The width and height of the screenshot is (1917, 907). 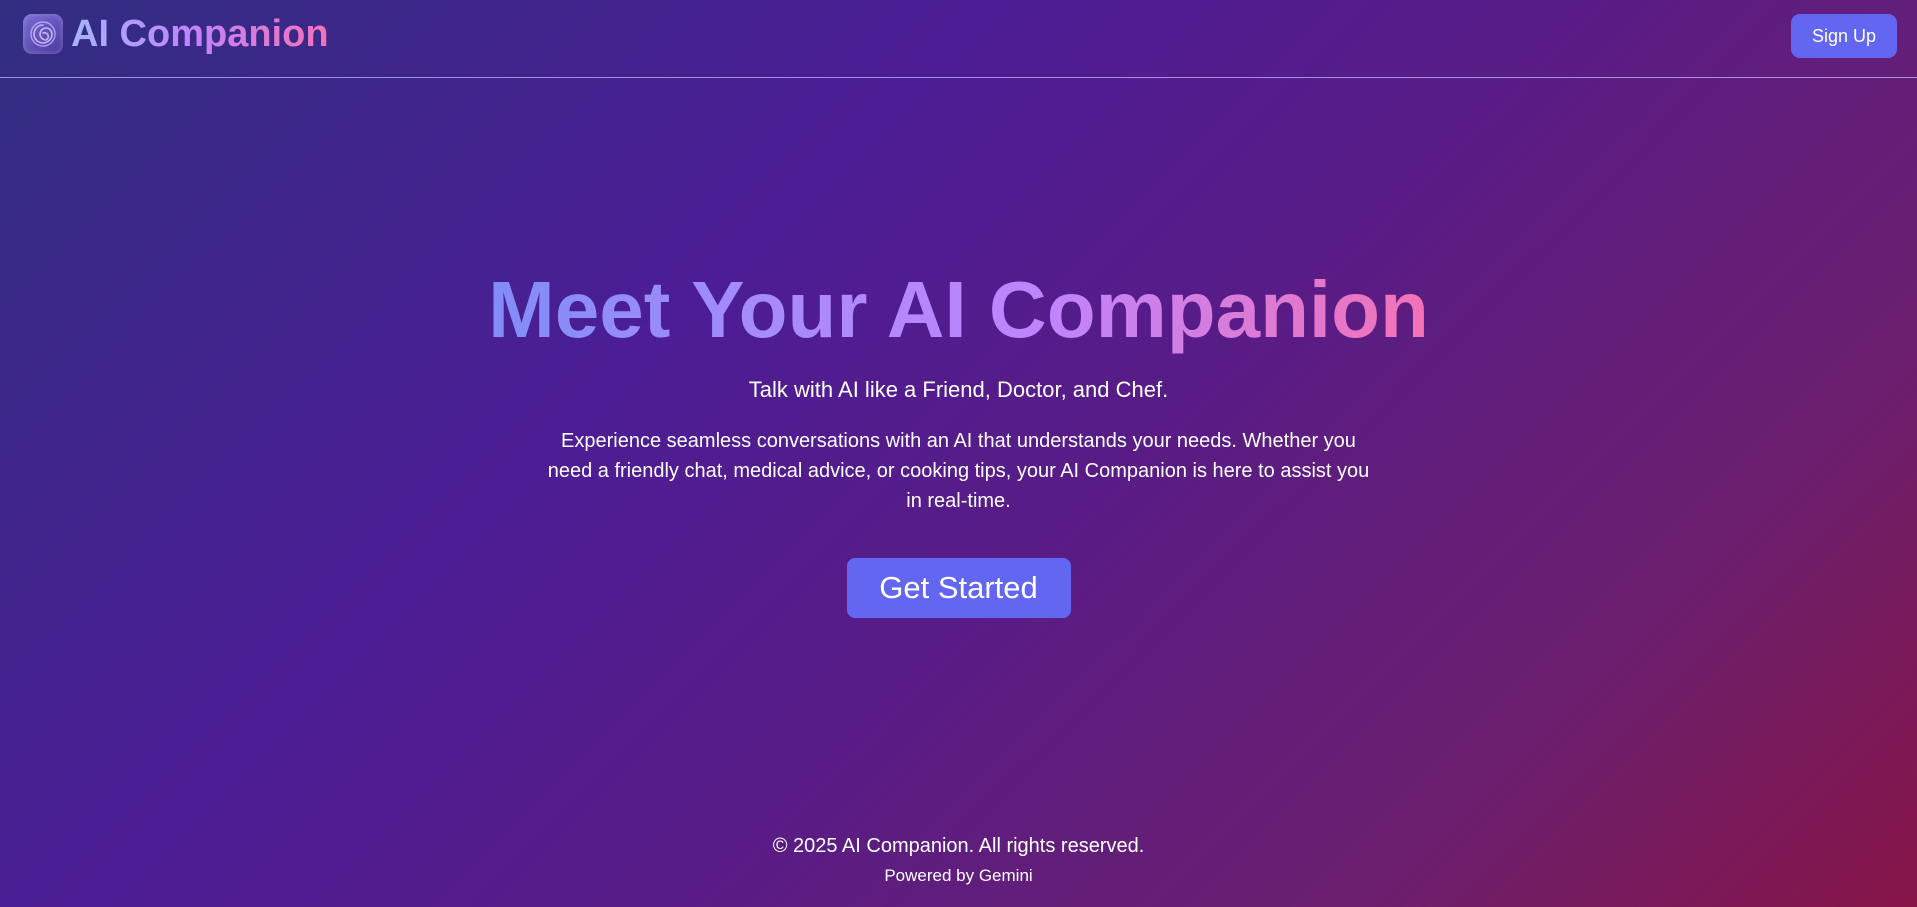 What do you see at coordinates (958, 39) in the screenshot?
I see `top-navbar: AI Companion Sign Up` at bounding box center [958, 39].